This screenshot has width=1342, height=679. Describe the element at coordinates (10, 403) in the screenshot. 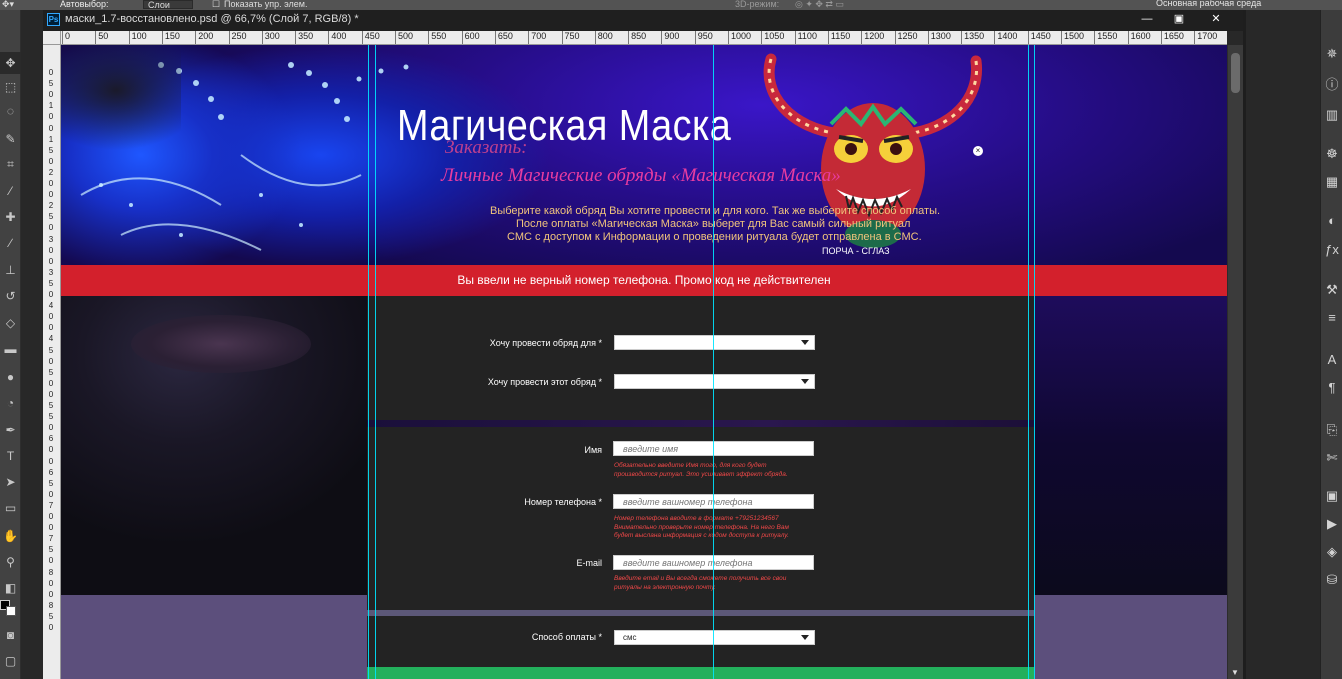

I see `dodge-tool-icon: ◔` at that location.